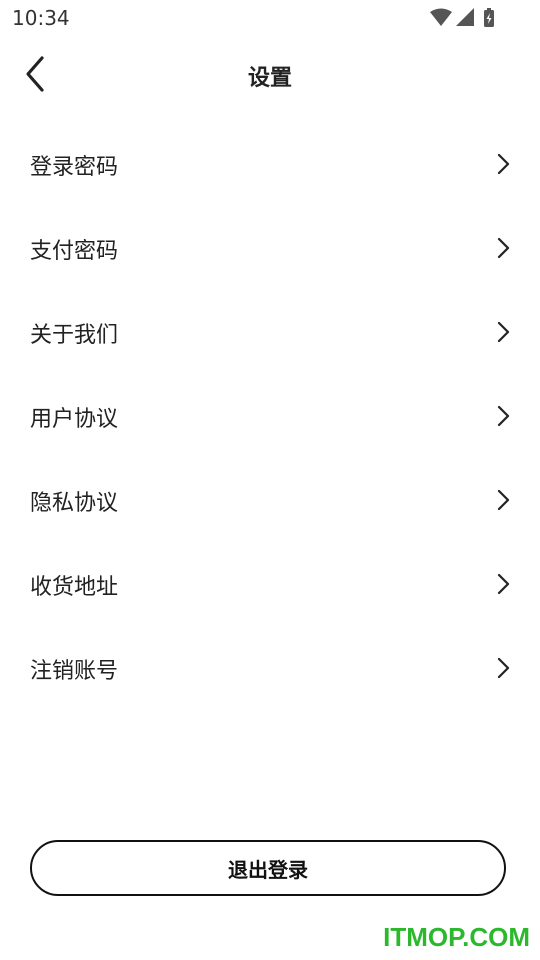 Image resolution: width=540 pixels, height=960 pixels. I want to click on signal-icon, so click(465, 17).